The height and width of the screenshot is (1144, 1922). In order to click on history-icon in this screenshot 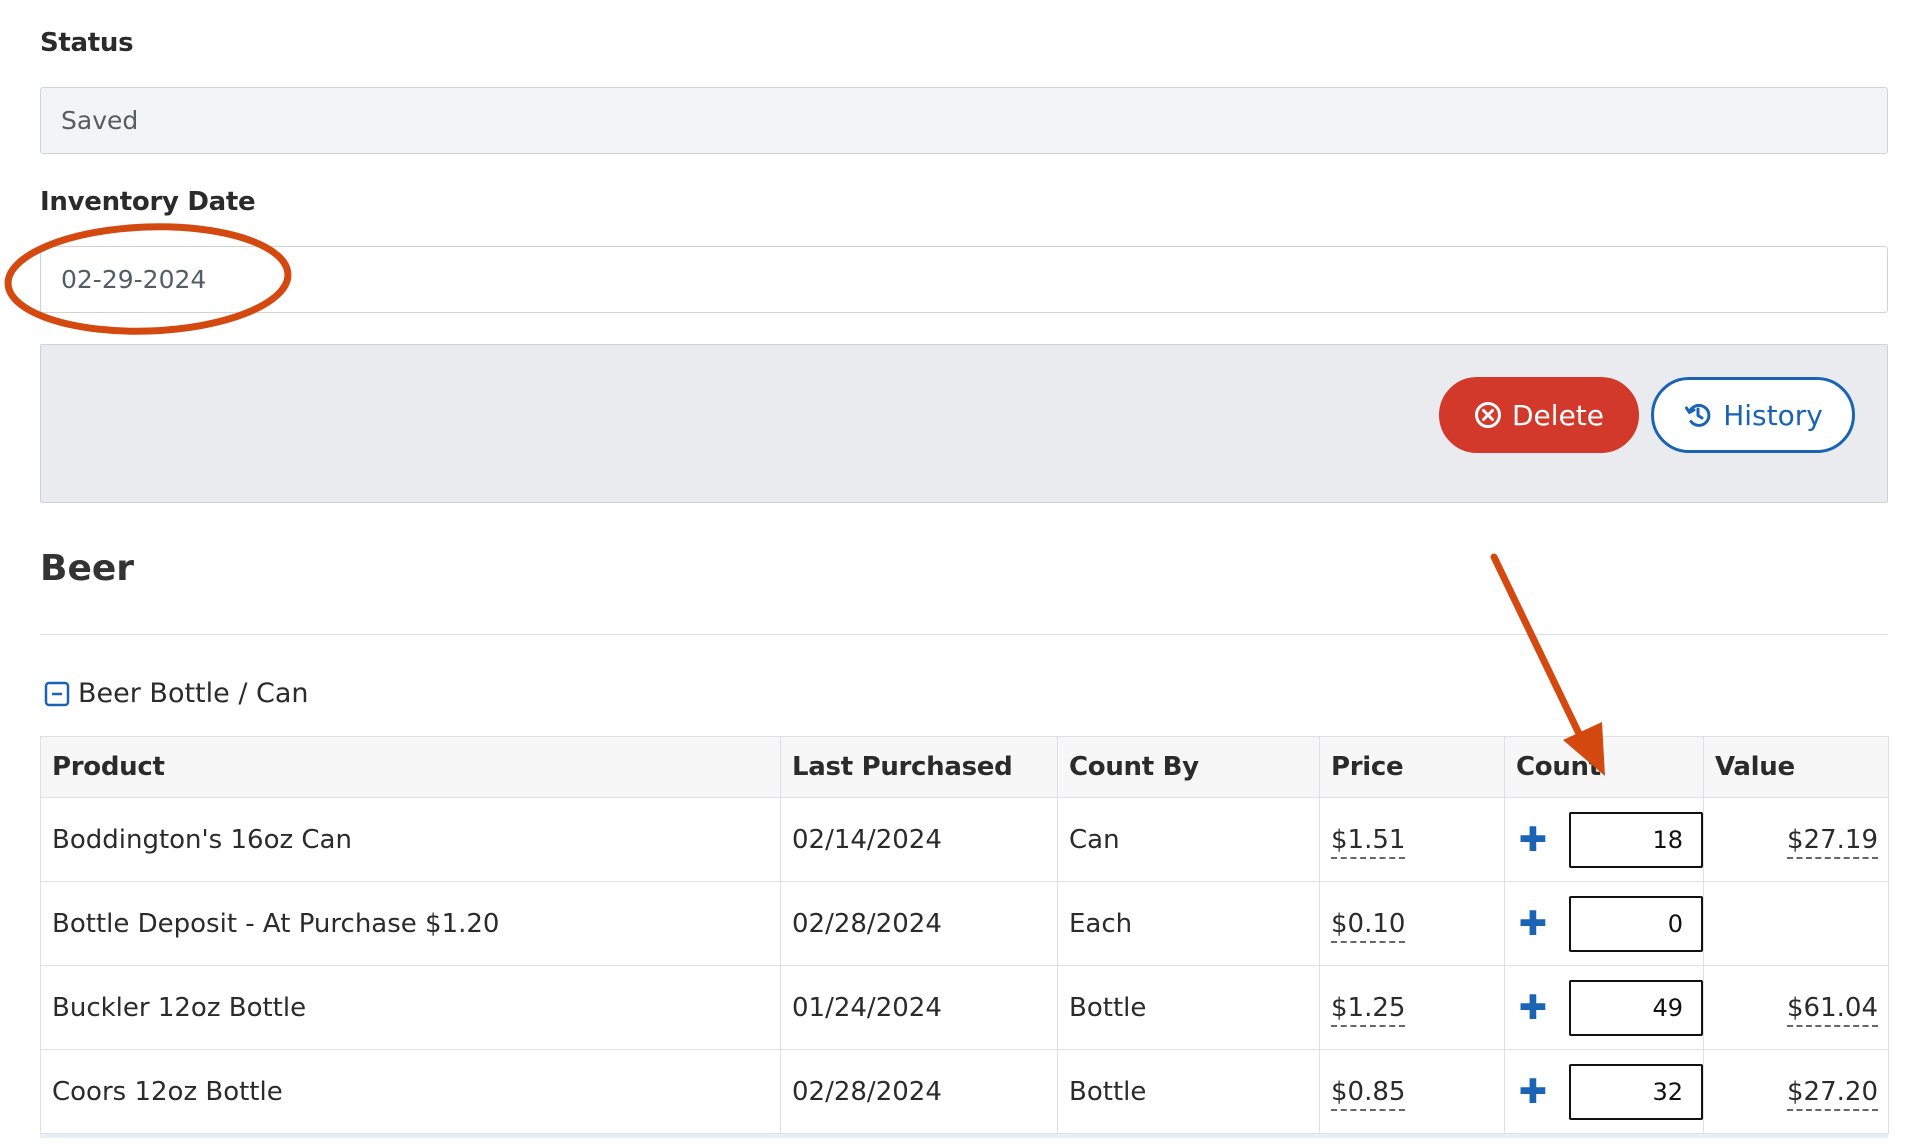, I will do `click(1698, 415)`.